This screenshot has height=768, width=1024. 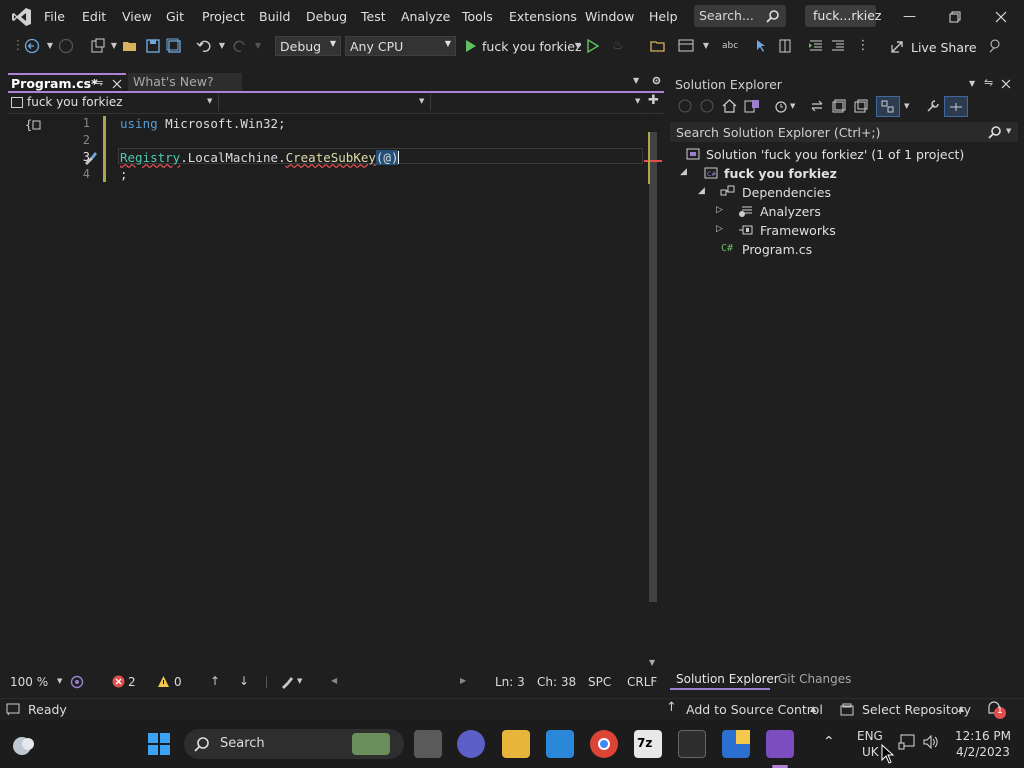 What do you see at coordinates (560, 744) in the screenshot?
I see `microsoft-store-icon` at bounding box center [560, 744].